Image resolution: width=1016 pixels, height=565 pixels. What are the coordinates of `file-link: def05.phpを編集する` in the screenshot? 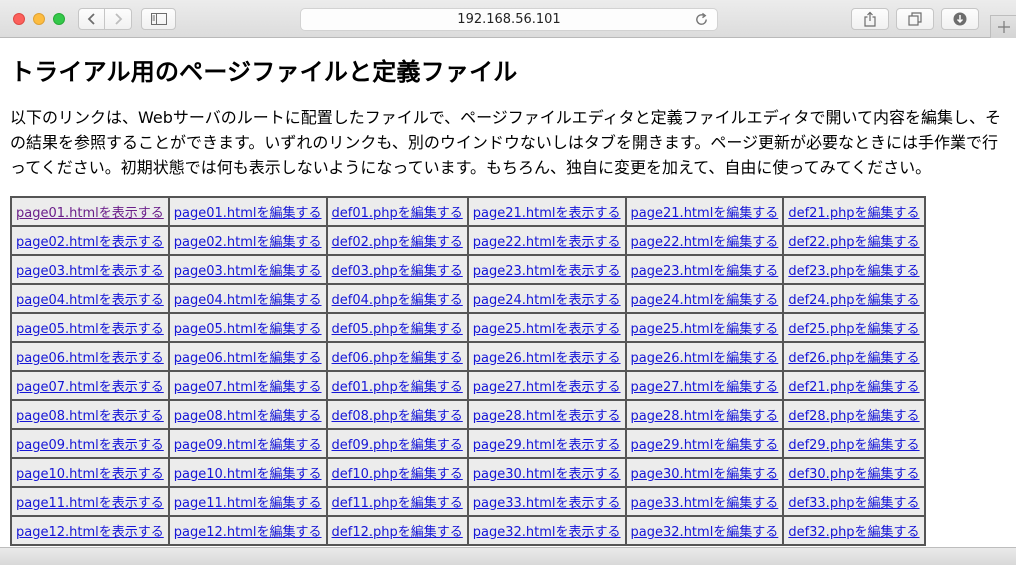 It's located at (397, 329).